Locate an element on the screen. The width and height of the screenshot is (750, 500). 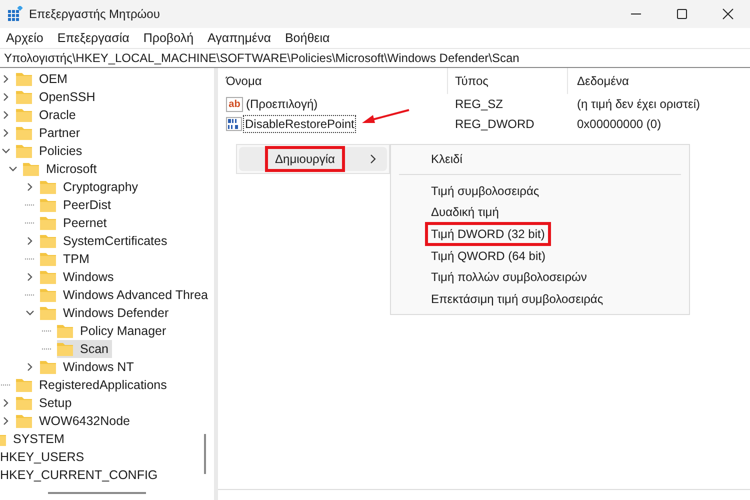
menu-item: Τιμή συμβολοσειράς is located at coordinates (485, 190).